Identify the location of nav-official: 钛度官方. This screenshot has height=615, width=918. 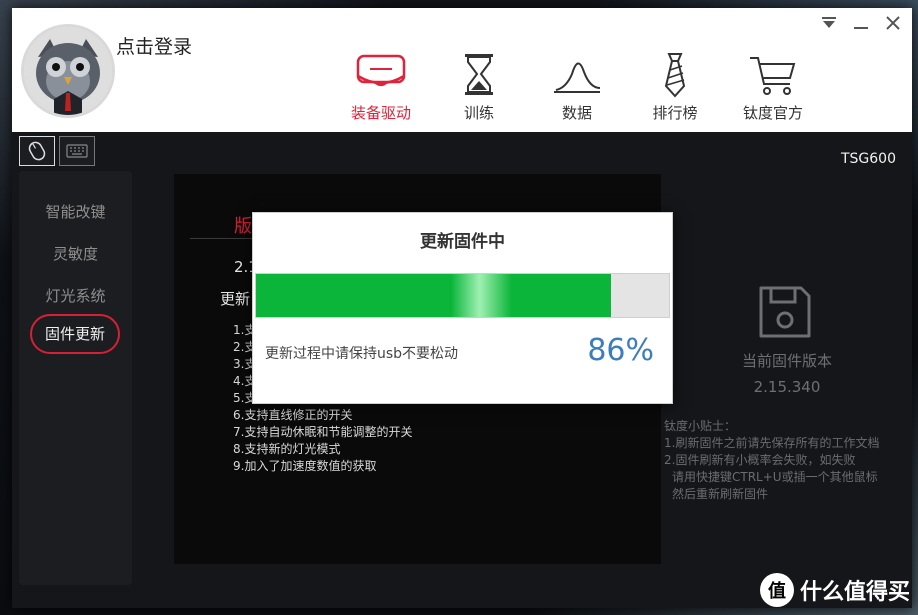
(773, 86).